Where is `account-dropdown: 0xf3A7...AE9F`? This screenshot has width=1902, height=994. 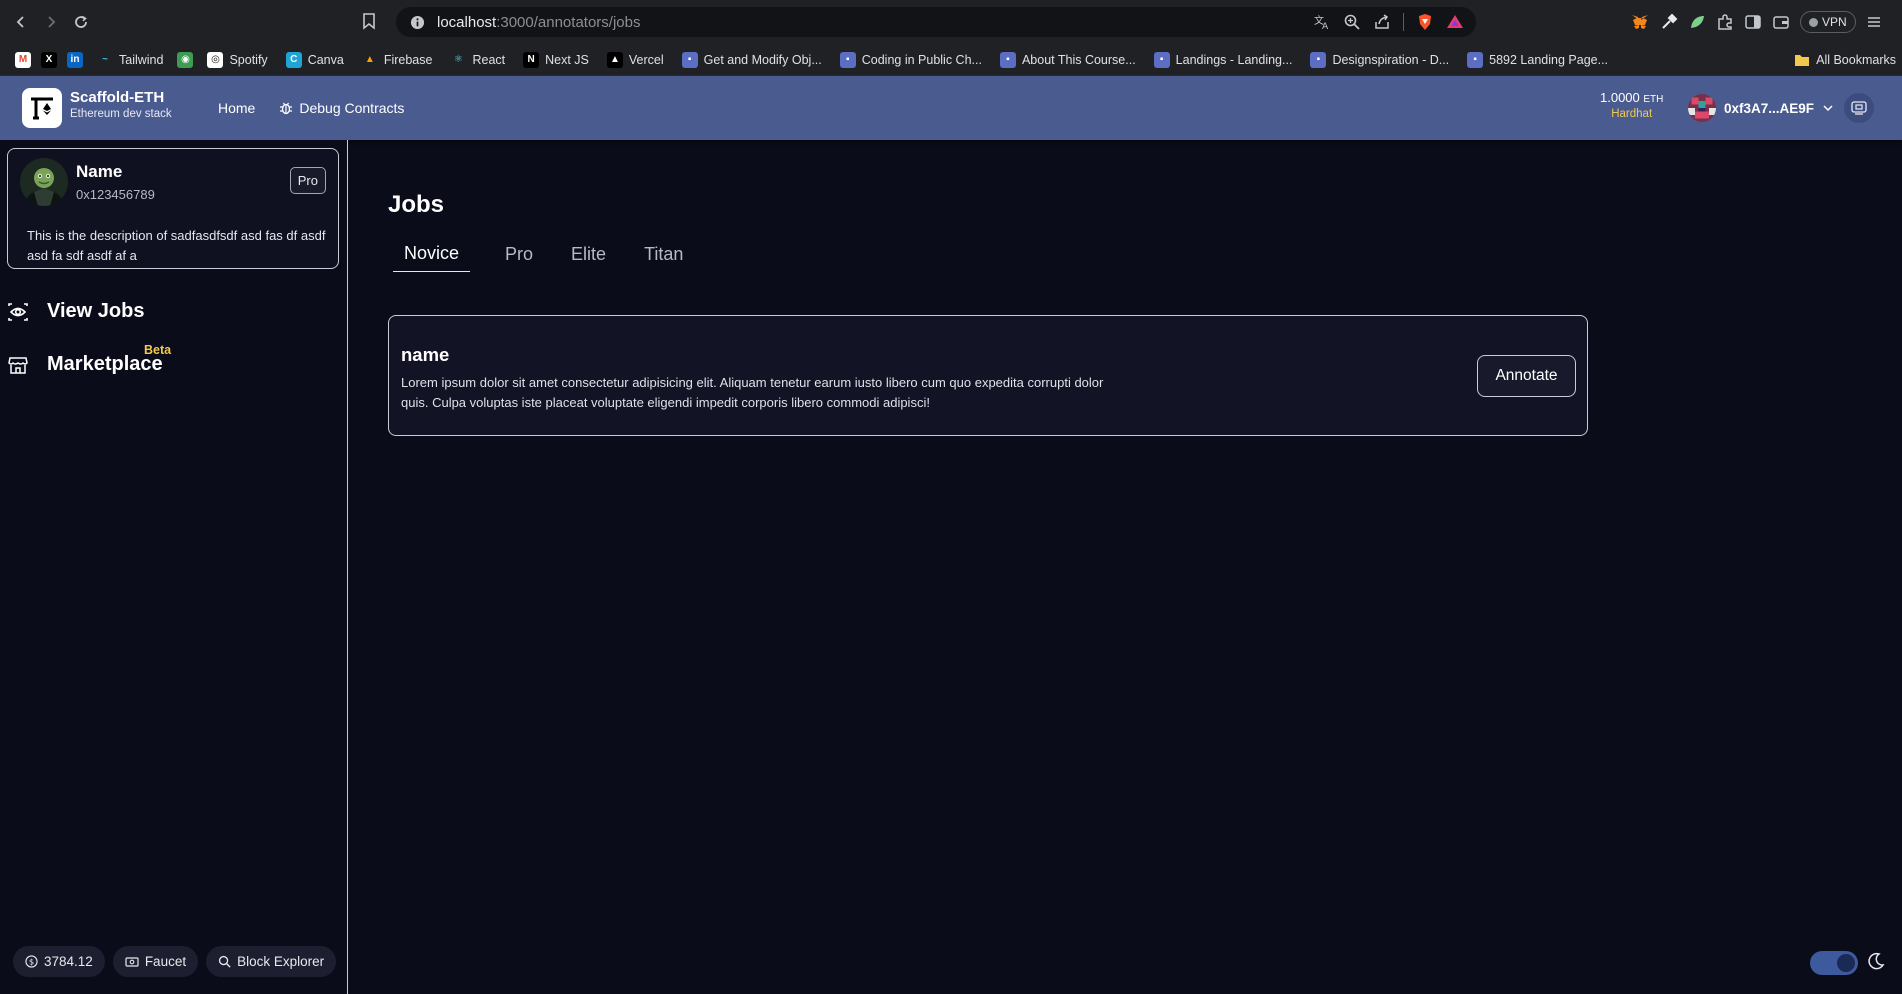
account-dropdown: 0xf3A7...AE9F is located at coordinates (1764, 108).